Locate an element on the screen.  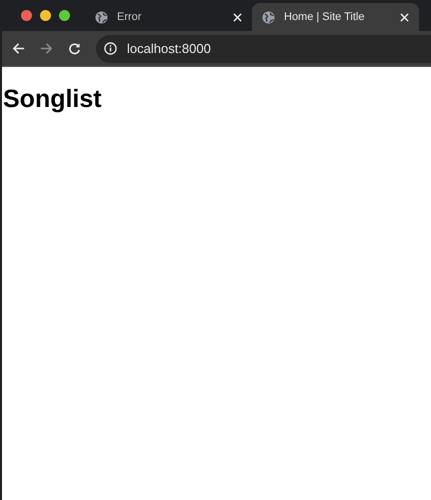
browser-tab: Error is located at coordinates (172, 17).